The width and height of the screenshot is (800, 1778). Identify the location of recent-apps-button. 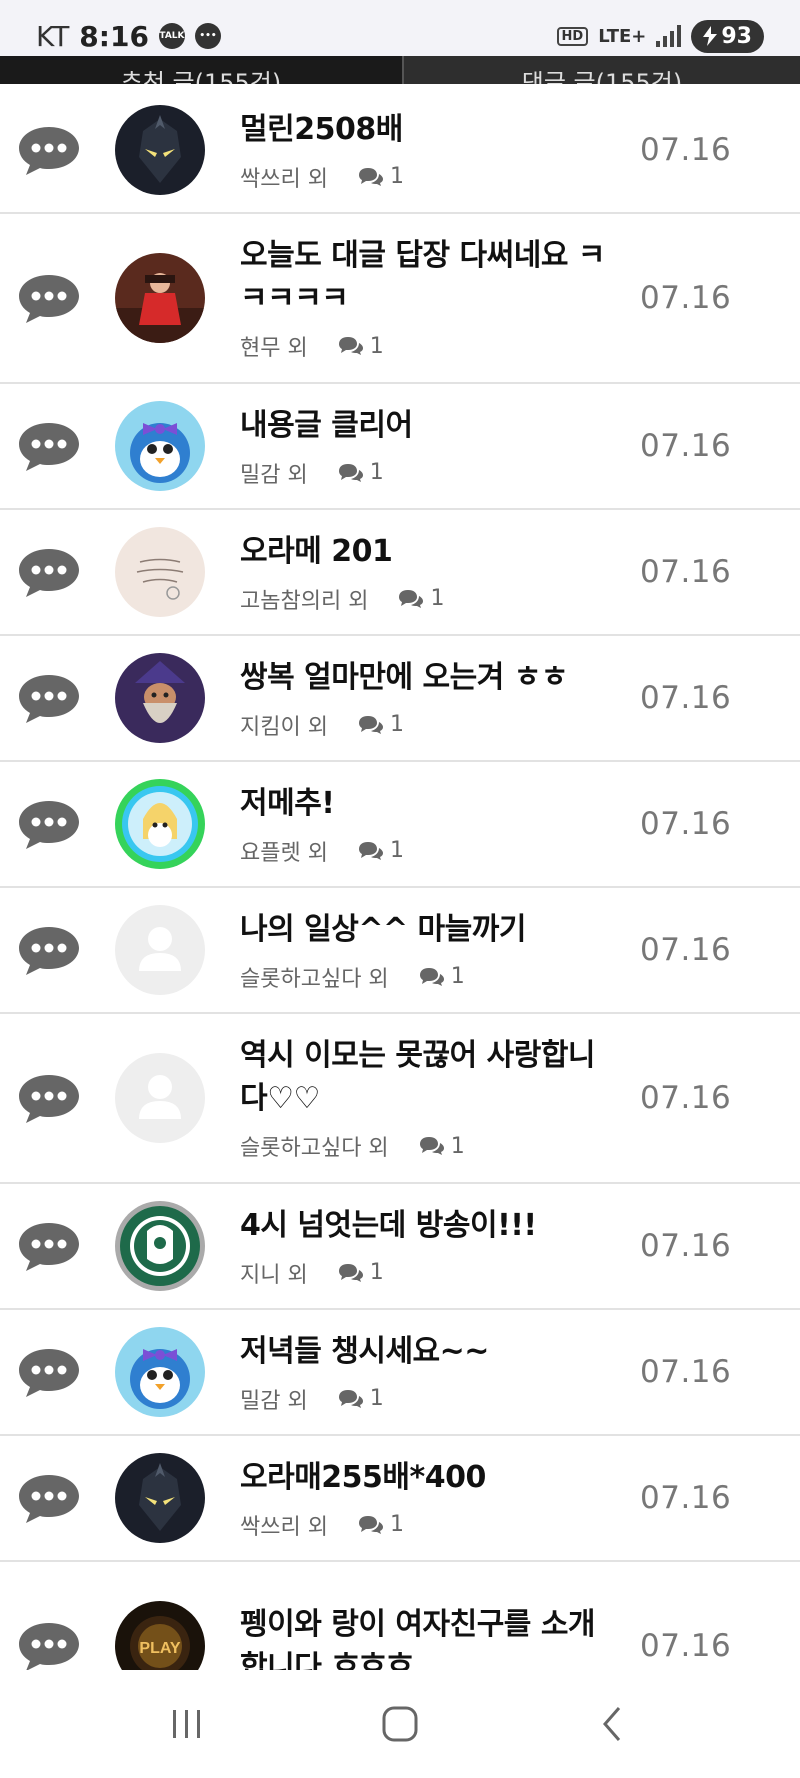
(187, 1724).